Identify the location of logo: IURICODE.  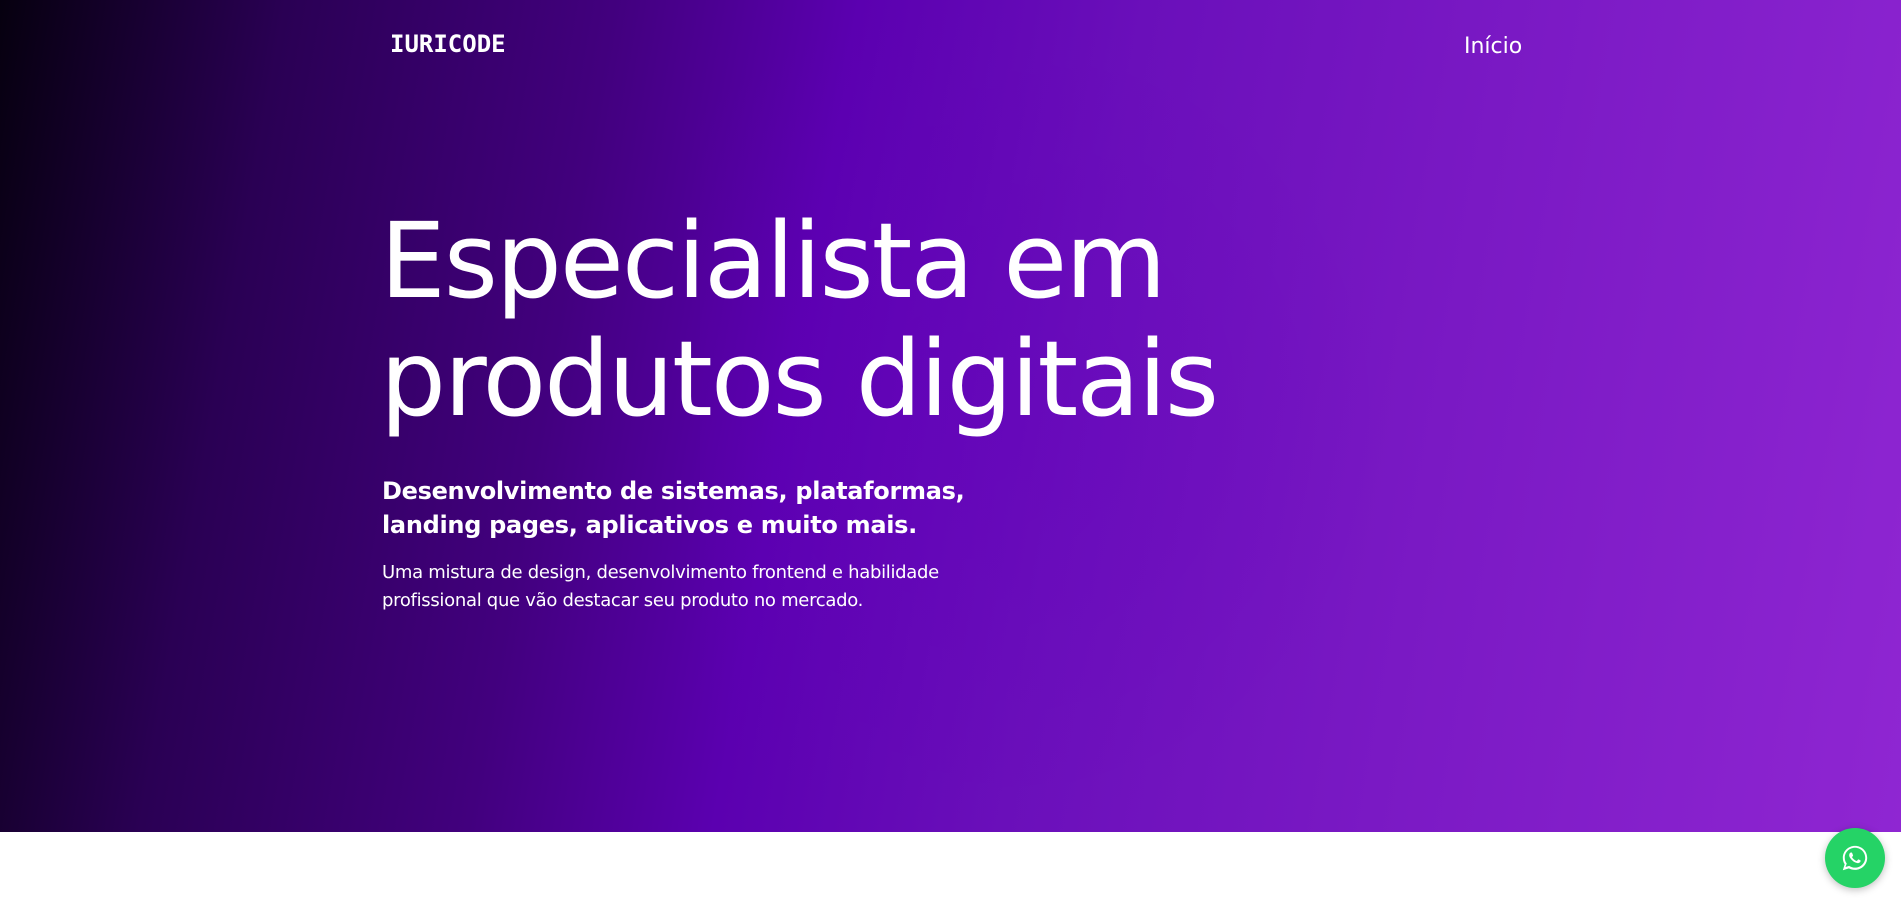
(448, 44).